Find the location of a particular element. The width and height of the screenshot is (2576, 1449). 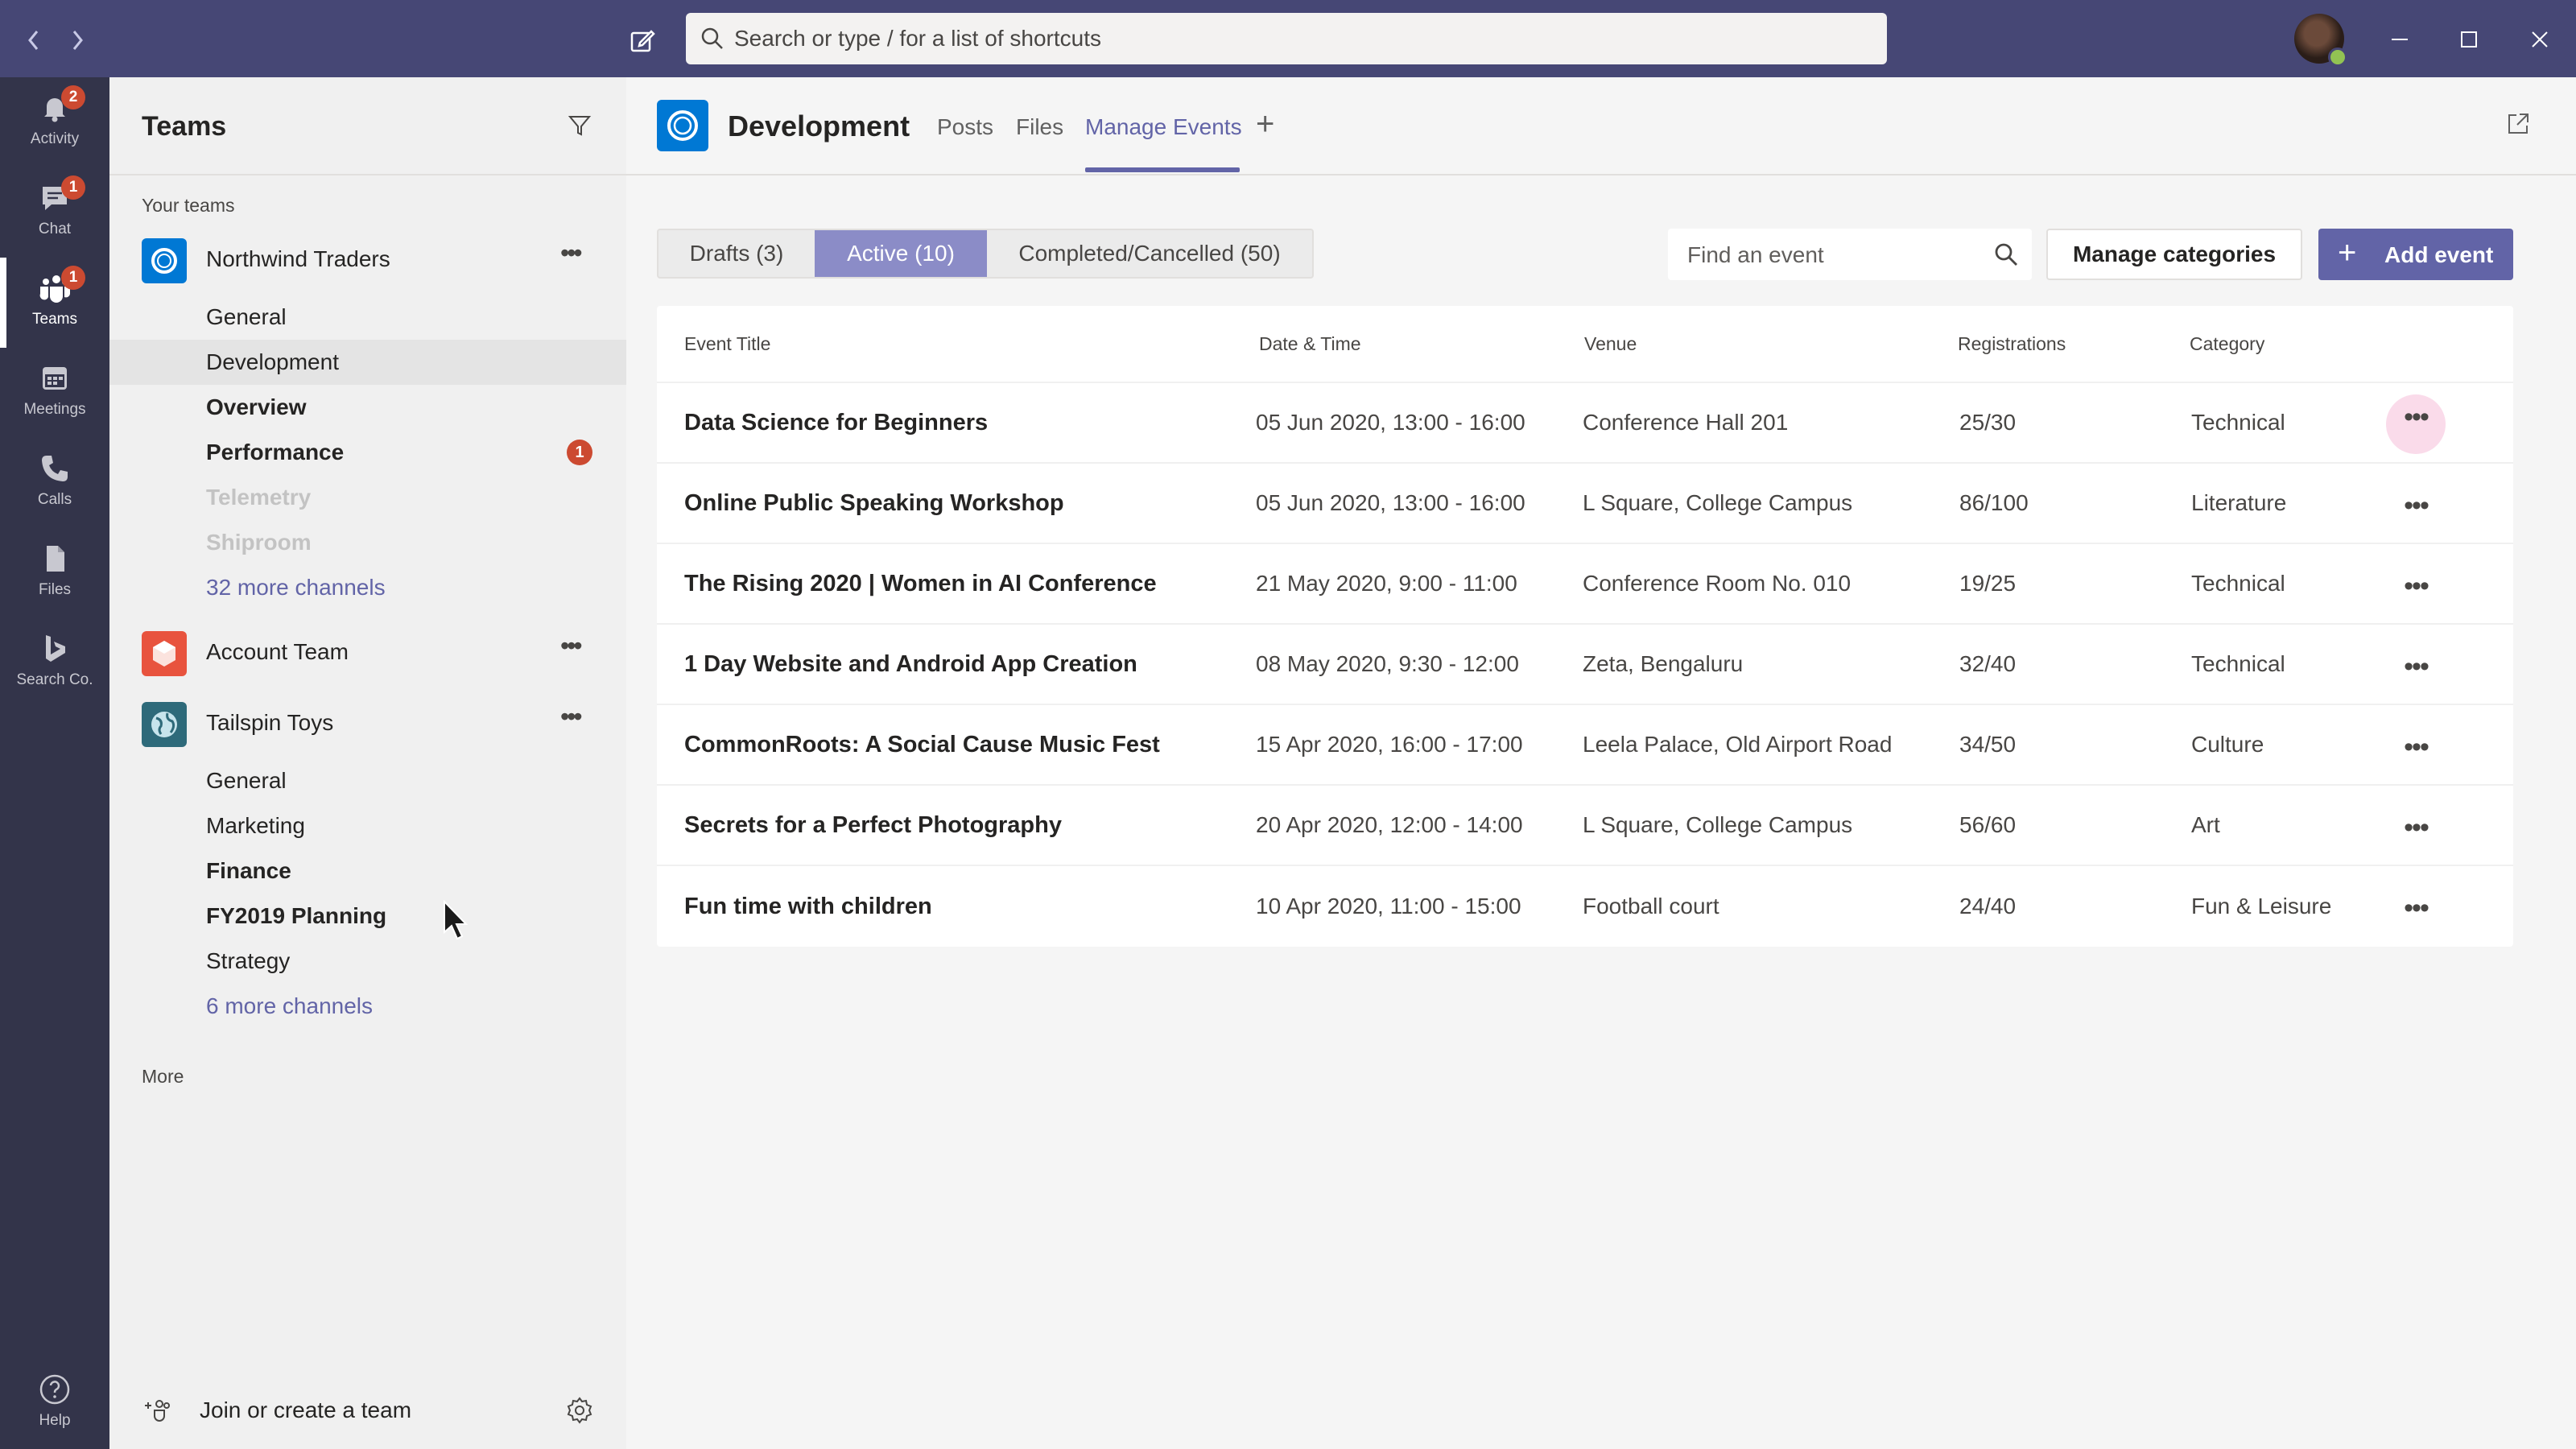

team-northwind-traders: Northwind Traders ••• is located at coordinates (367, 258).